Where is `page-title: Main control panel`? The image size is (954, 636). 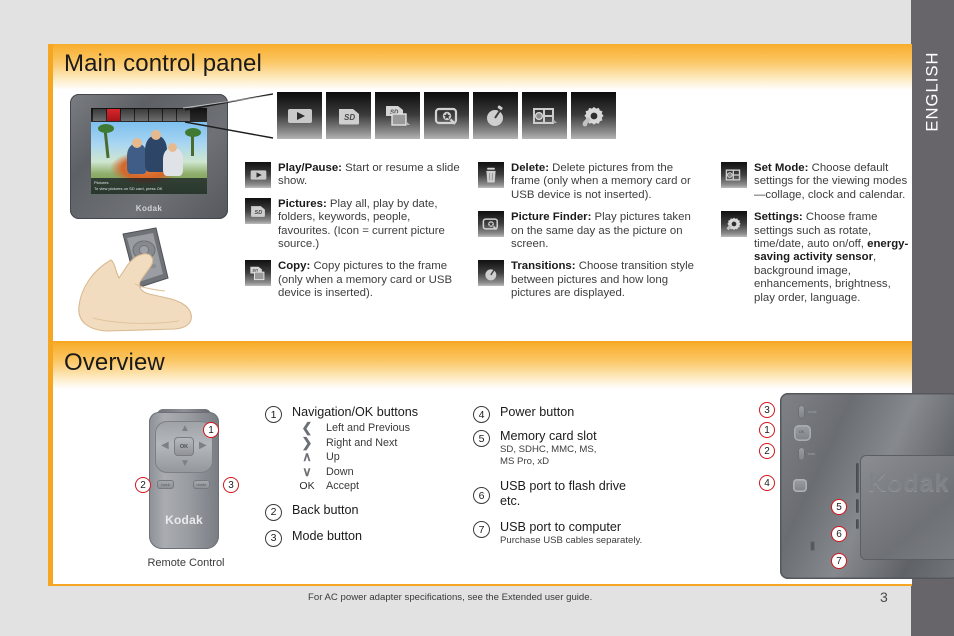 page-title: Main control panel is located at coordinates (163, 63).